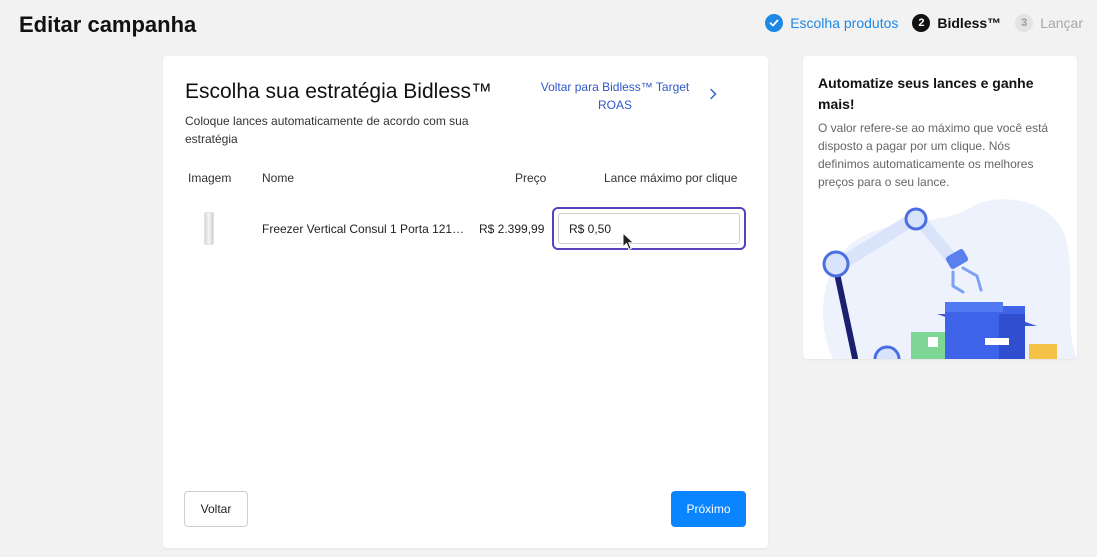  What do you see at coordinates (969, 23) in the screenshot?
I see `step-label: Bidless™` at bounding box center [969, 23].